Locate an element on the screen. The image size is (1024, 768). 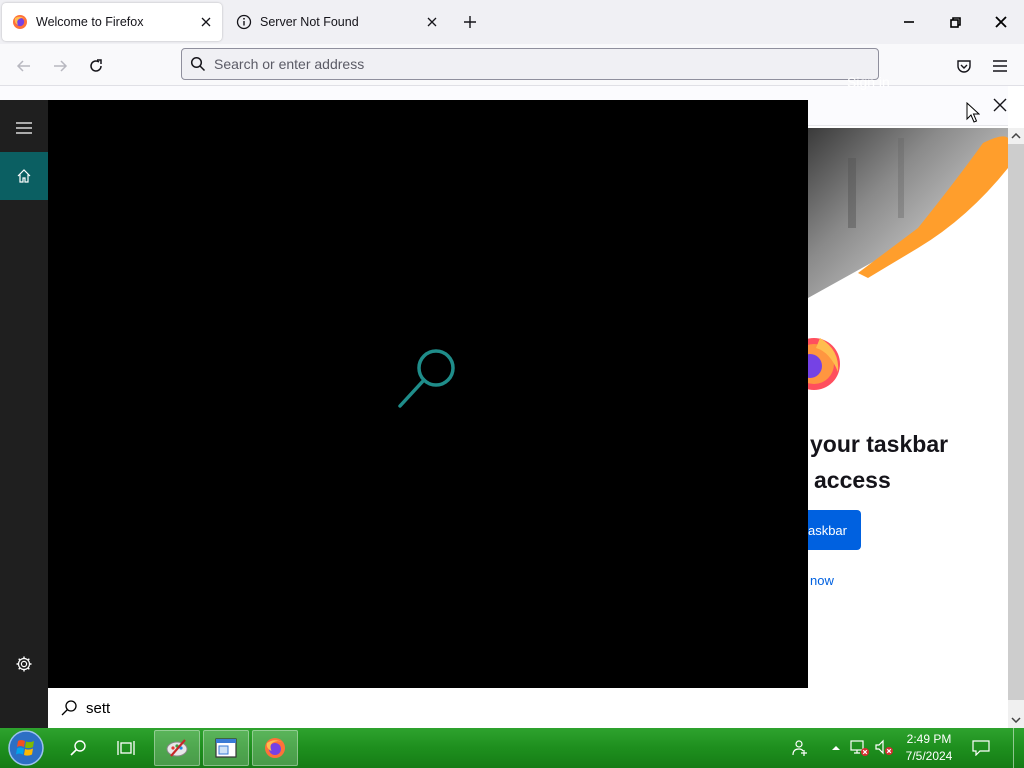
home-icon is located at coordinates (24, 176).